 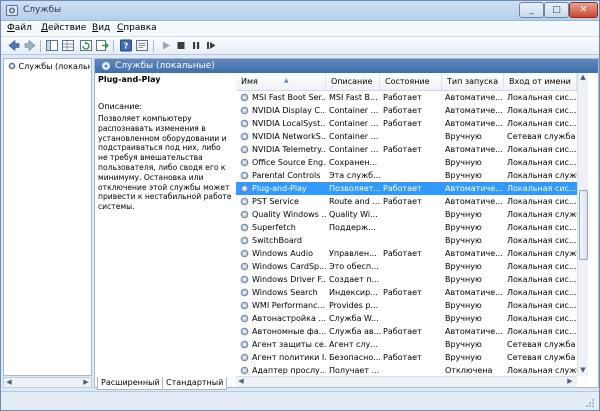 What do you see at coordinates (540, 81) in the screenshot?
I see `column-header-log-on-as: Вход от имени` at bounding box center [540, 81].